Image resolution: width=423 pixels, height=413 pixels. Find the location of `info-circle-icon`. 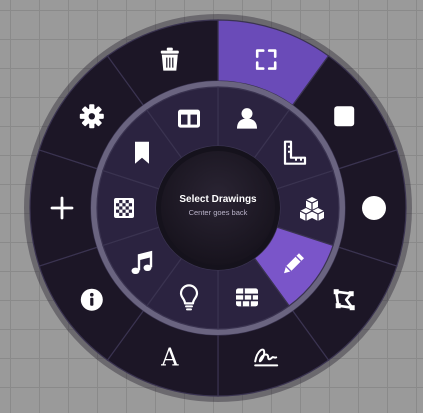

info-circle-icon is located at coordinates (91, 299).